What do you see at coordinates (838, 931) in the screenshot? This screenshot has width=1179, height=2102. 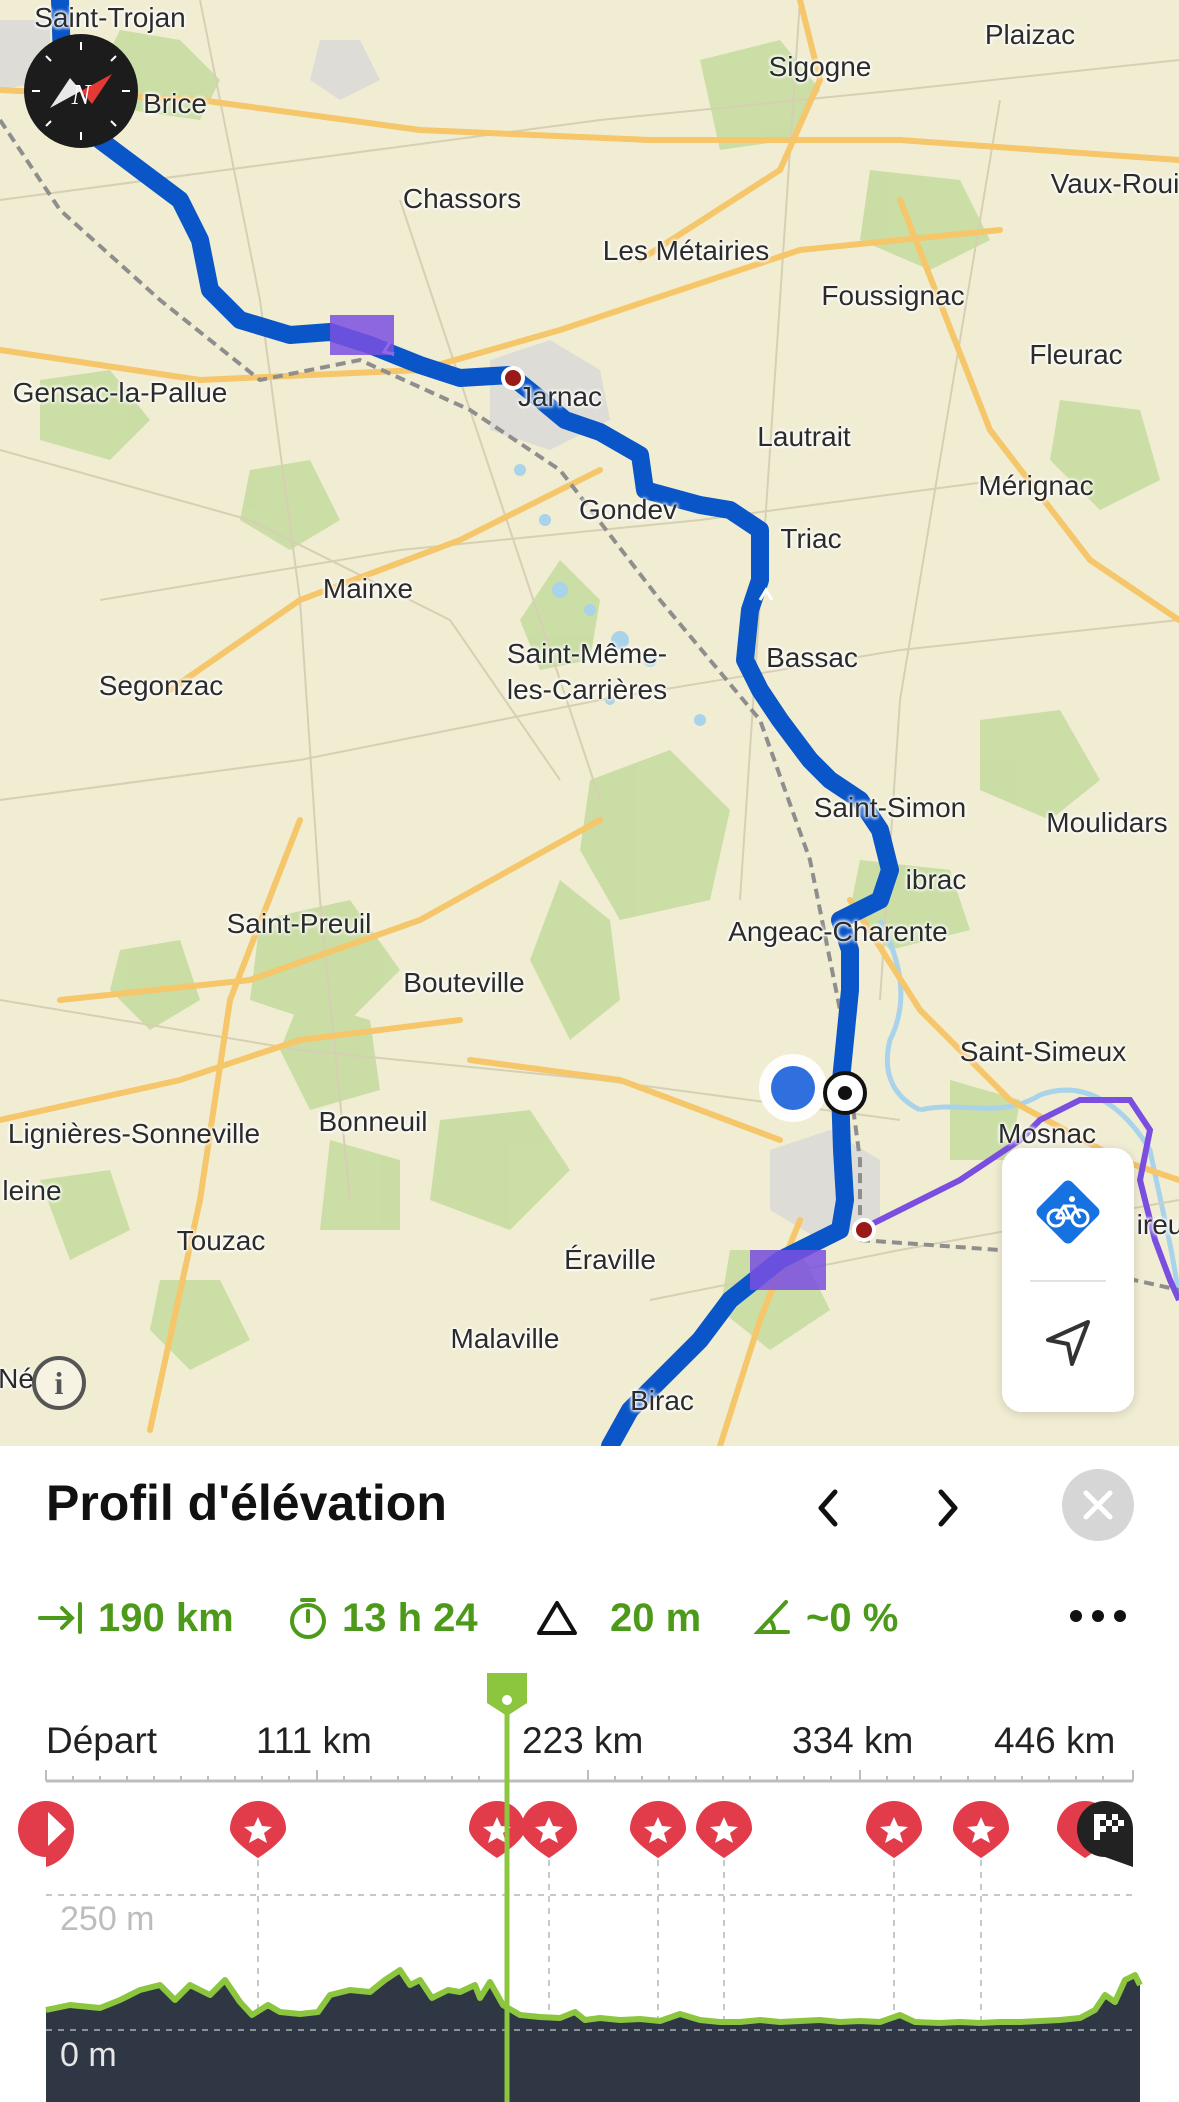 I see `place-label: Angeac-Charente` at bounding box center [838, 931].